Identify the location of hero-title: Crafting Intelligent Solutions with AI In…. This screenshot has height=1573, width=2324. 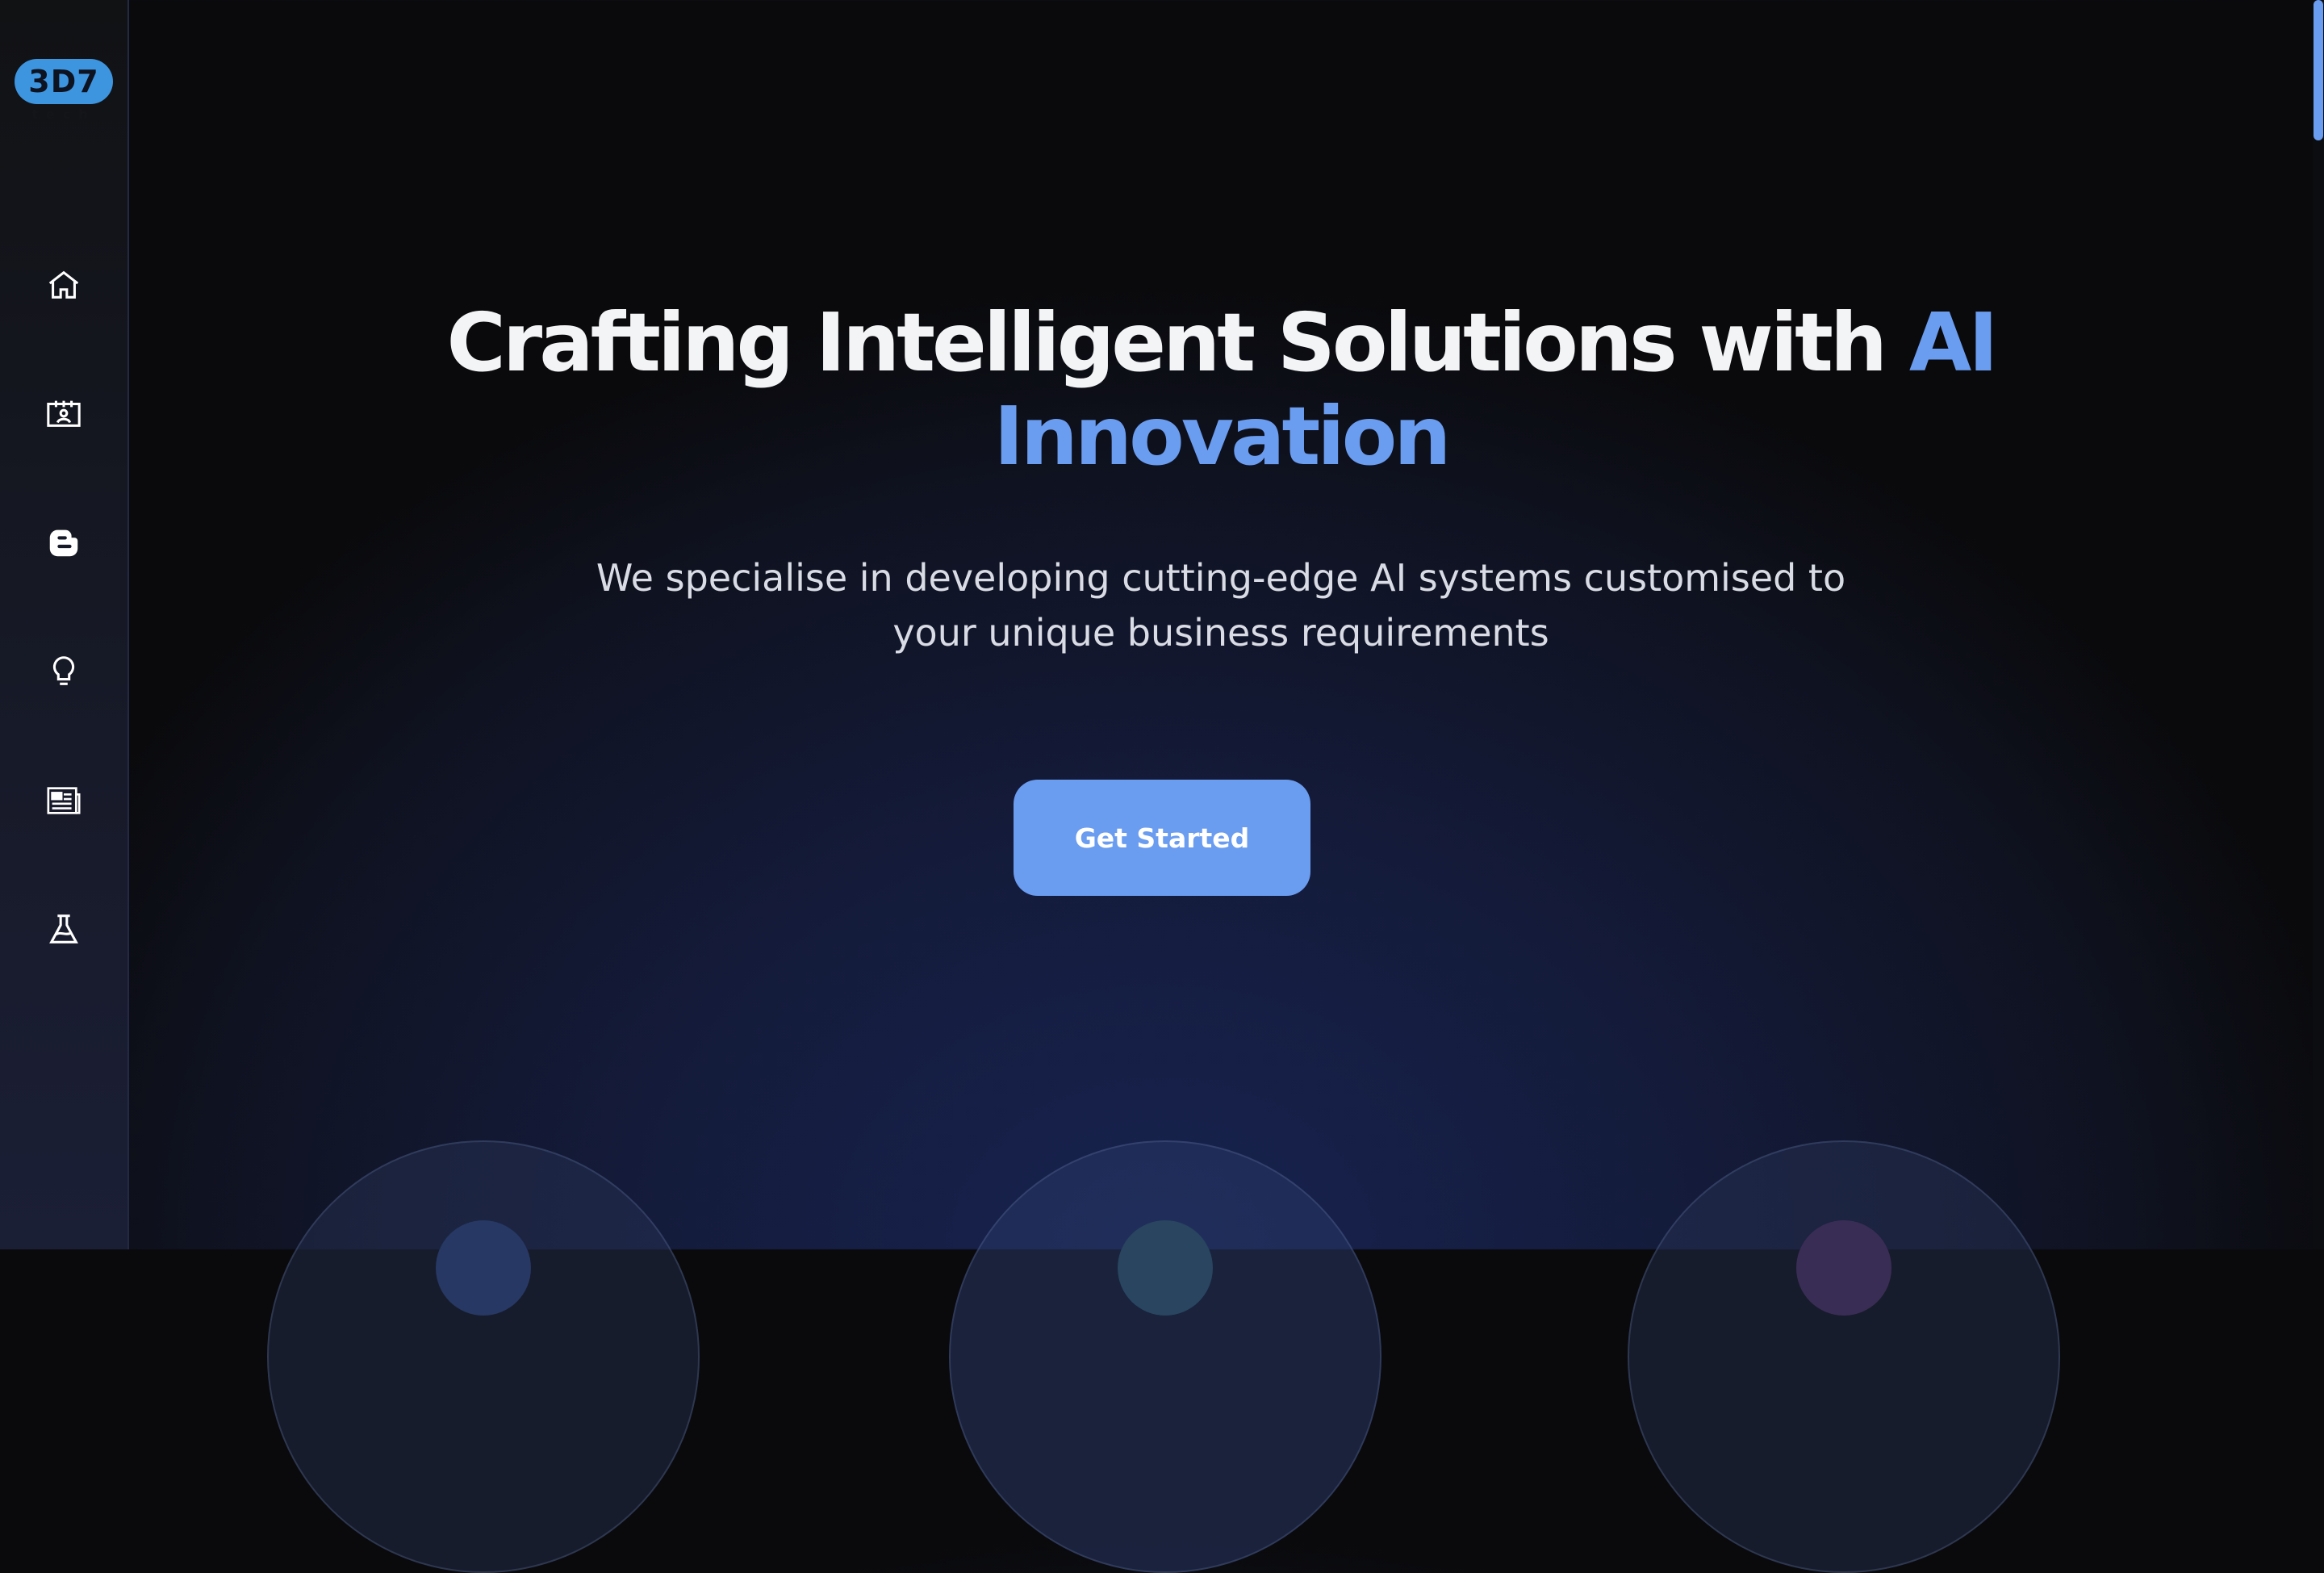
(1222, 389).